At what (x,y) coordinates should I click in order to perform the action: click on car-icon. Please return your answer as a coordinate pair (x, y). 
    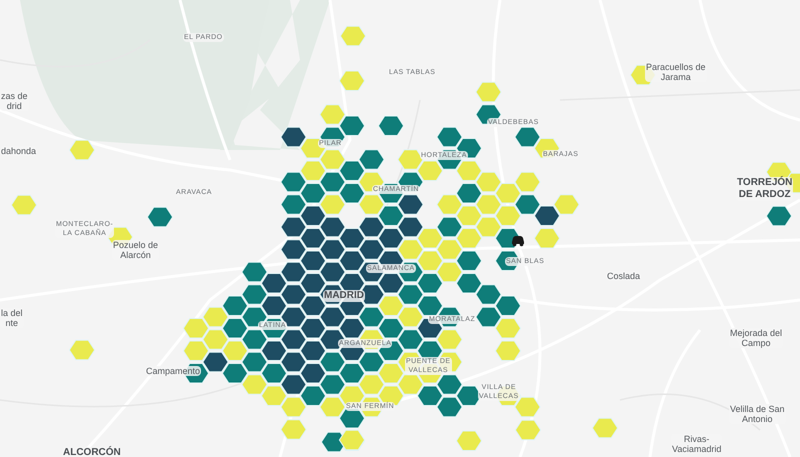
    Looking at the image, I should click on (518, 240).